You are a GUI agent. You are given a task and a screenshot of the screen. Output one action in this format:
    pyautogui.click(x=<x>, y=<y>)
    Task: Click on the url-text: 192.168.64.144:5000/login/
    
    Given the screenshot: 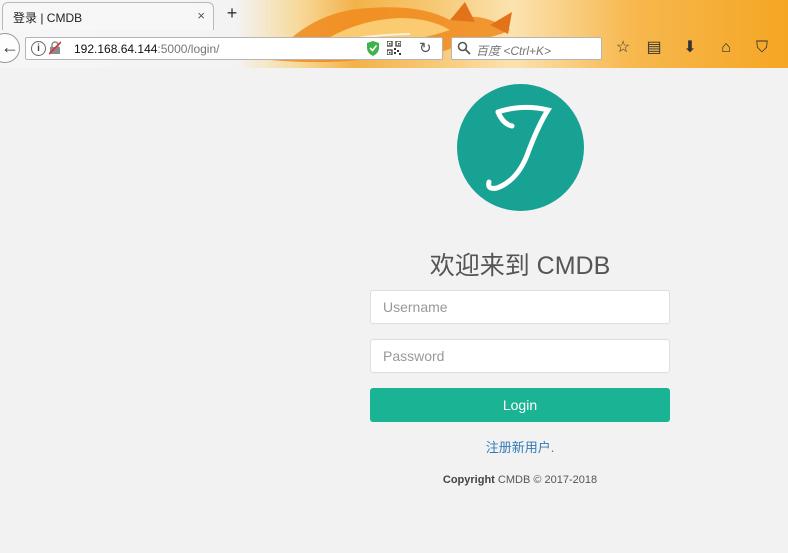 What is the action you would take?
    pyautogui.click(x=146, y=49)
    